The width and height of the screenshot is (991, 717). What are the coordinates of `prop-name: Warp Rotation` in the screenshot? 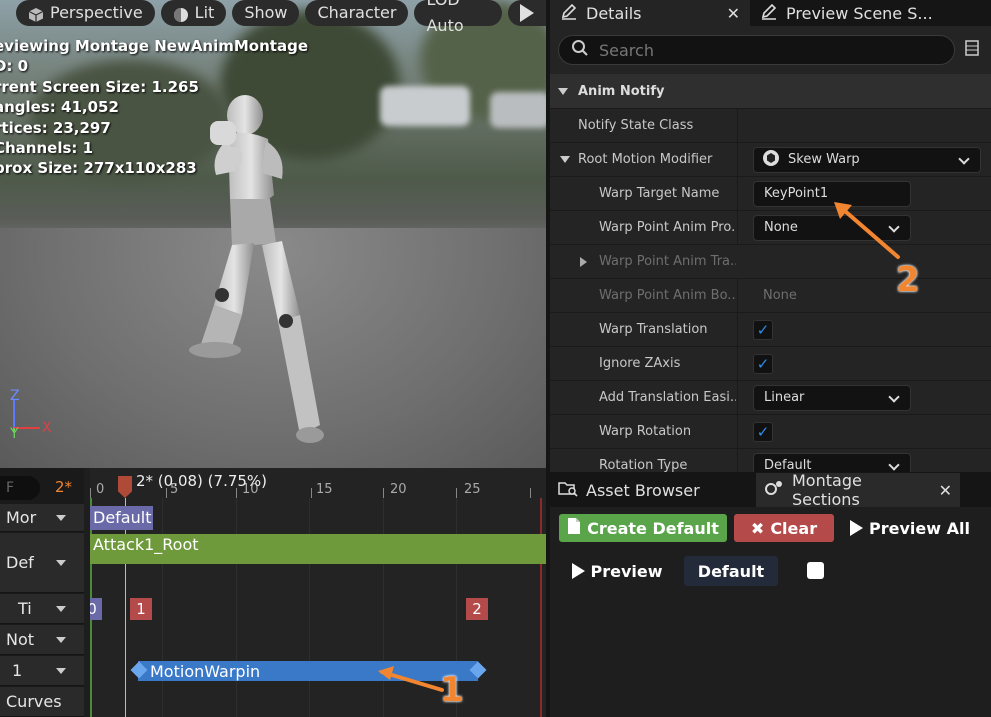 It's located at (645, 431).